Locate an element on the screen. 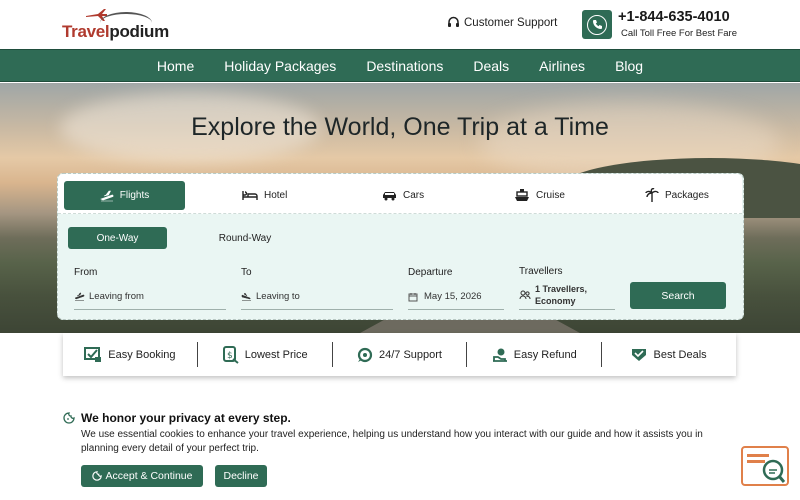 This screenshot has width=800, height=500. nav-destinations: Destinations is located at coordinates (404, 66).